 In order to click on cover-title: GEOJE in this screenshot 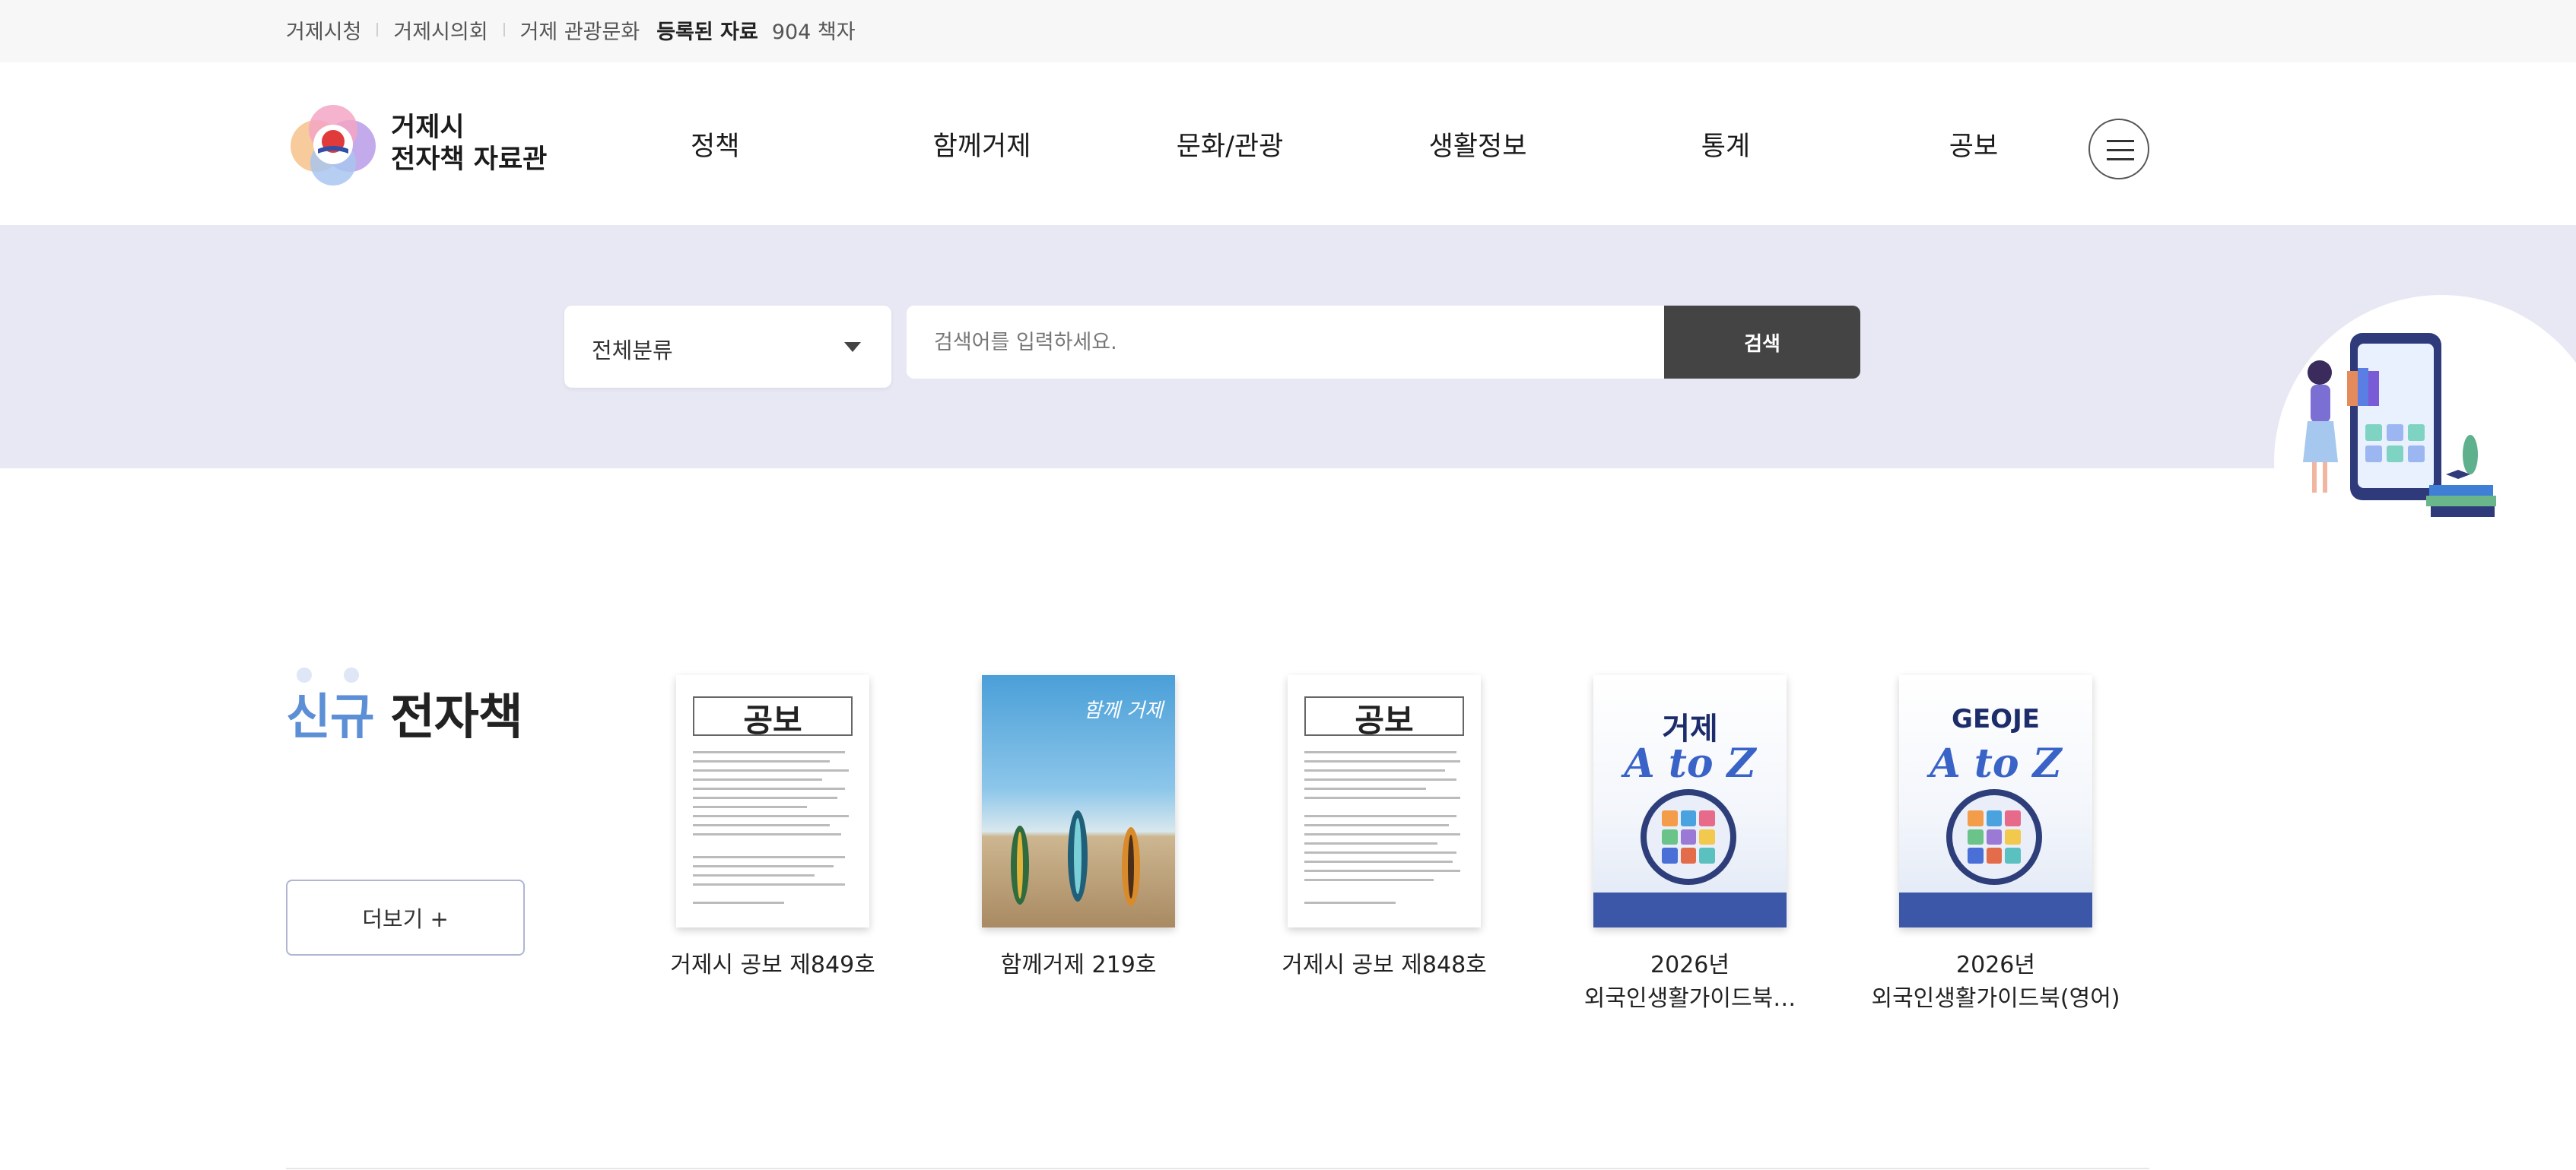, I will do `click(1996, 719)`.